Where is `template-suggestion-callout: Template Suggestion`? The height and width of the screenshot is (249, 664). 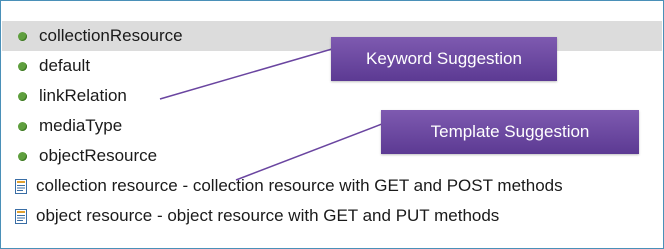 template-suggestion-callout: Template Suggestion is located at coordinates (510, 132).